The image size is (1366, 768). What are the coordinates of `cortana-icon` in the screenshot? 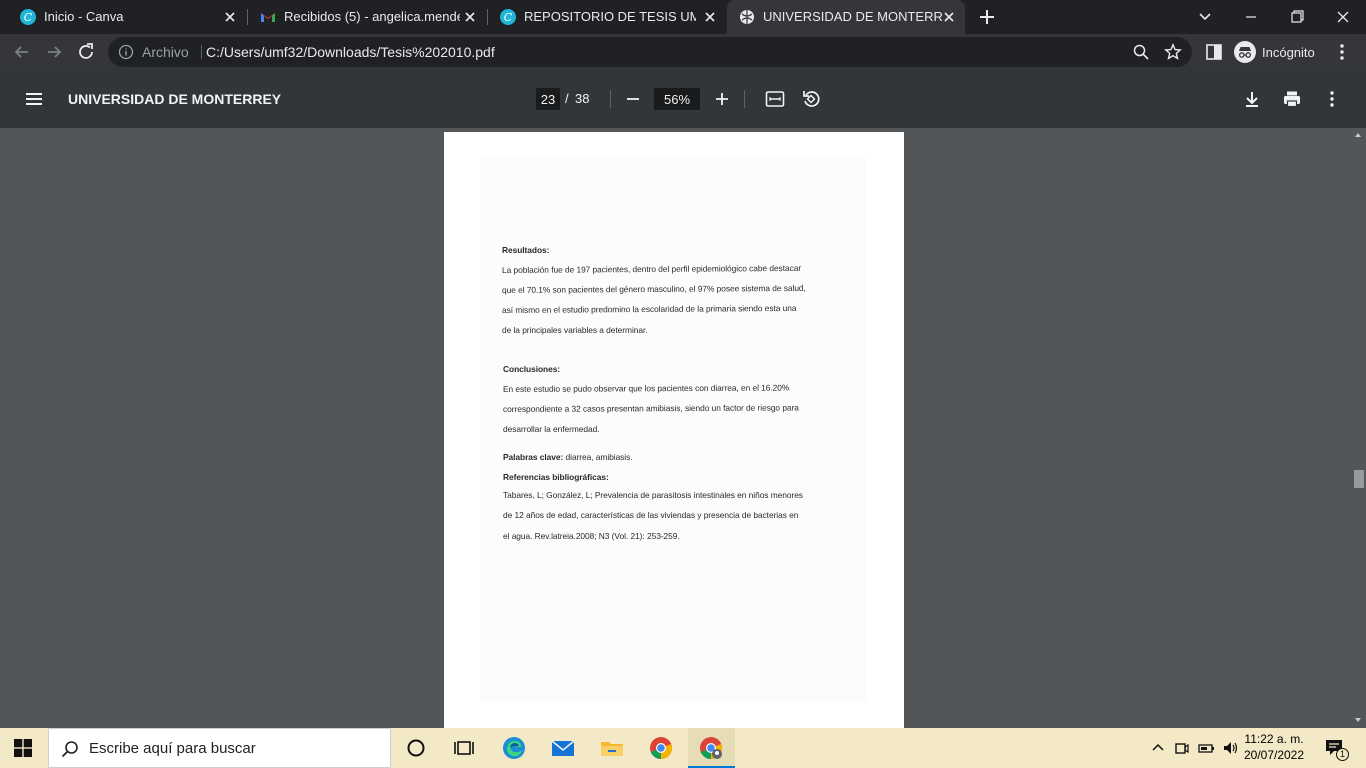 It's located at (416, 748).